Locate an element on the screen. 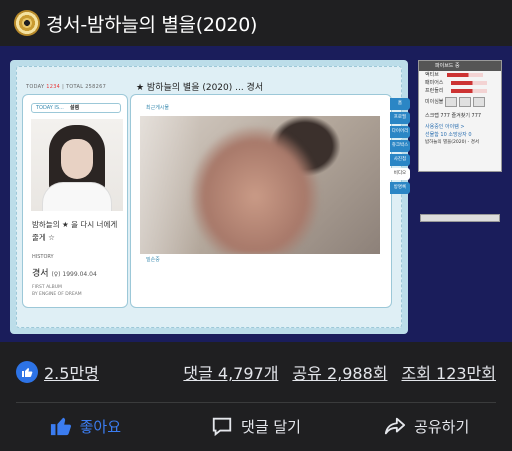 Image resolution: width=512 pixels, height=451 pixels. comment-count: 댓글 4,797개 is located at coordinates (230, 372).